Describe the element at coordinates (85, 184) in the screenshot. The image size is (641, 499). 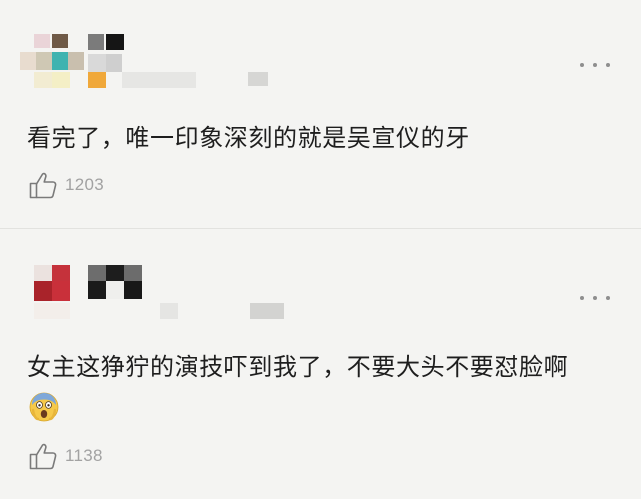
I see `like-count: 1203` at that location.